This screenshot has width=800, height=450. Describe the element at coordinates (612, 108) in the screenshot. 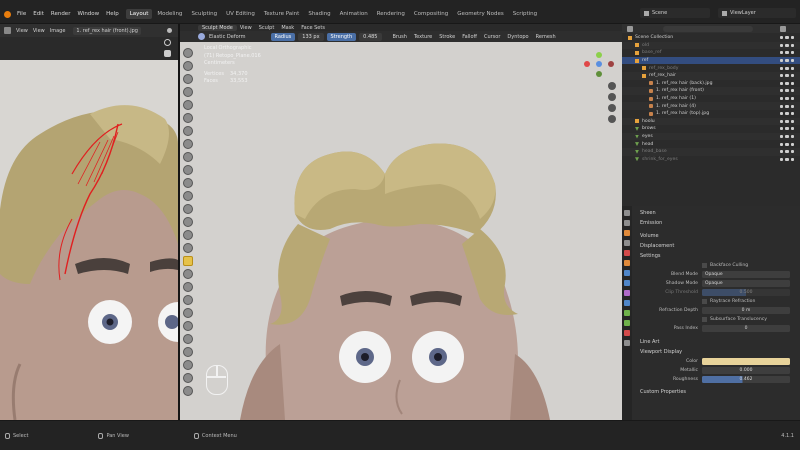

I see `camera-view-icon` at that location.